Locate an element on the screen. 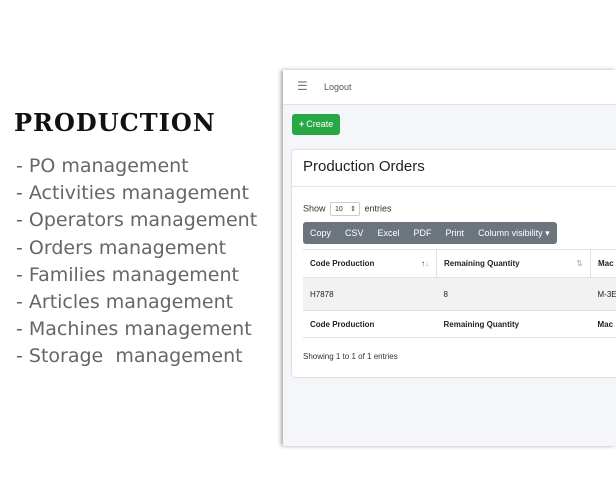 The image size is (616, 500). cell-machine: M-3E is located at coordinates (603, 294).